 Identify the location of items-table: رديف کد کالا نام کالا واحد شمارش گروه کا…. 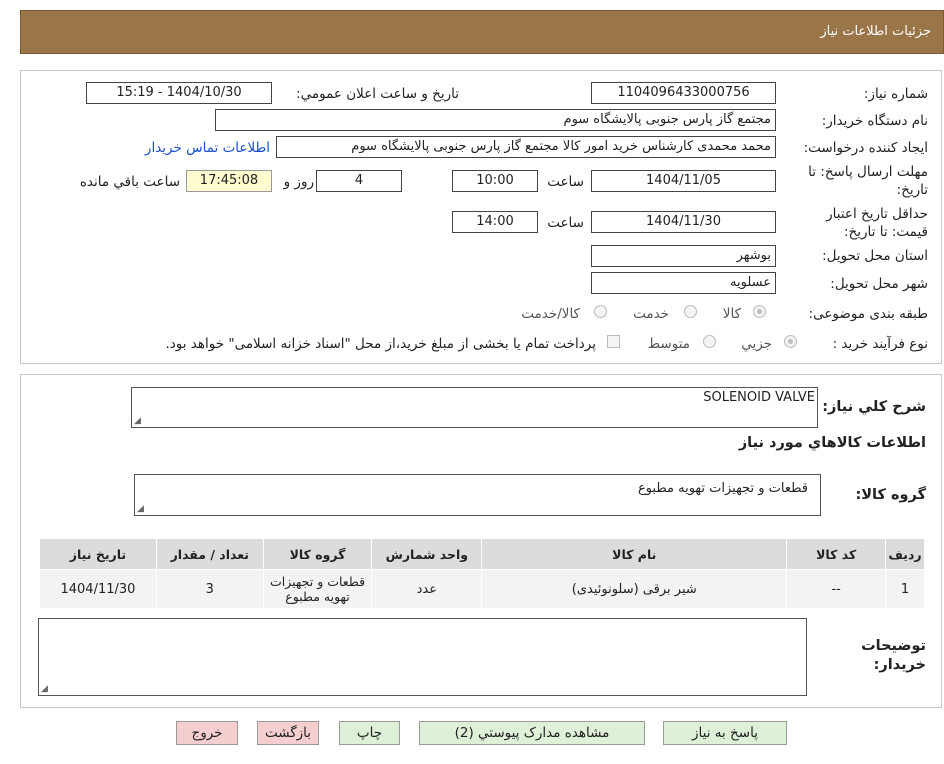
(482, 573).